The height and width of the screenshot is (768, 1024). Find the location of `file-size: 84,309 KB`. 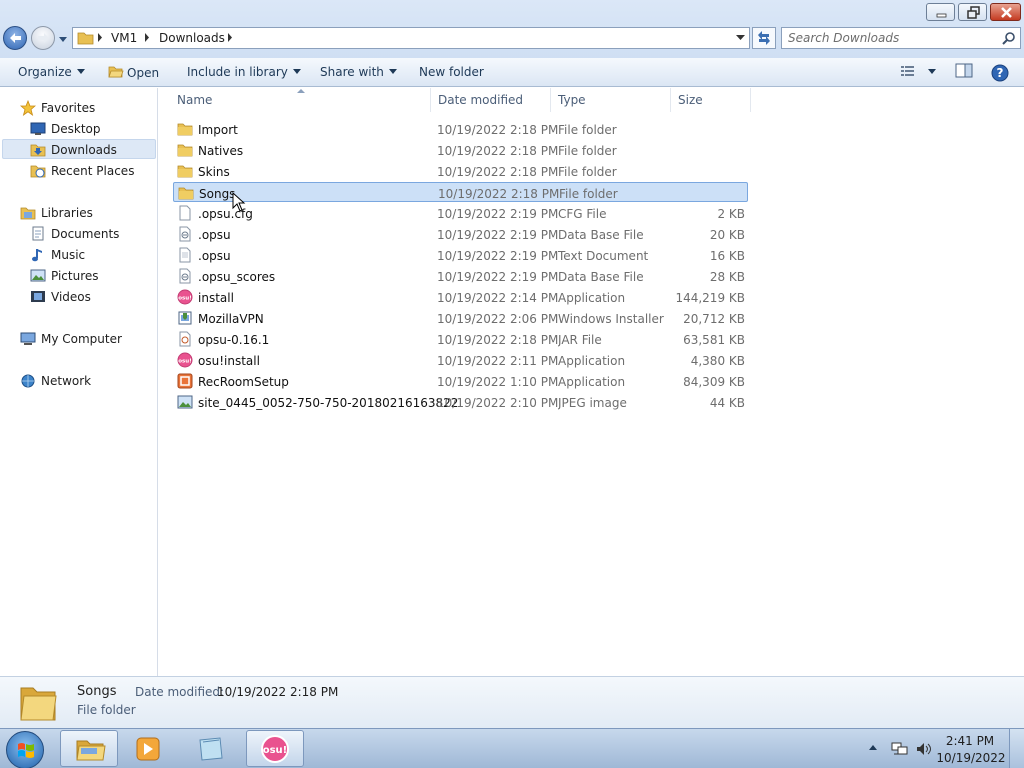

file-size: 84,309 KB is located at coordinates (714, 382).